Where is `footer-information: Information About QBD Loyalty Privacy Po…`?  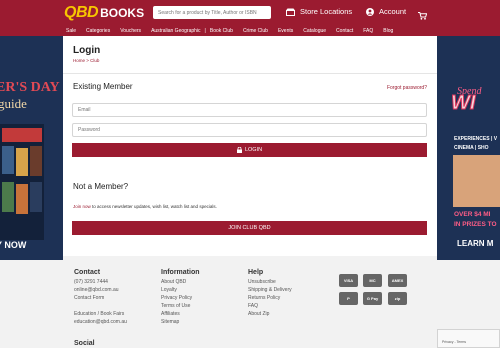 footer-information: Information About QBD Loyalty Privacy Po… is located at coordinates (180, 297).